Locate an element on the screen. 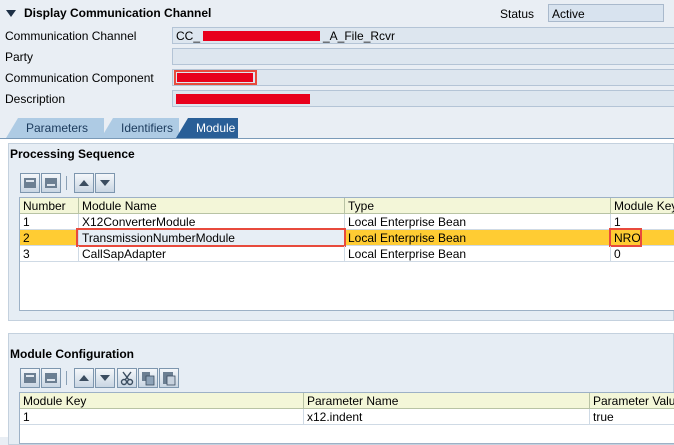  channel-label: Communication Channel is located at coordinates (71, 36).